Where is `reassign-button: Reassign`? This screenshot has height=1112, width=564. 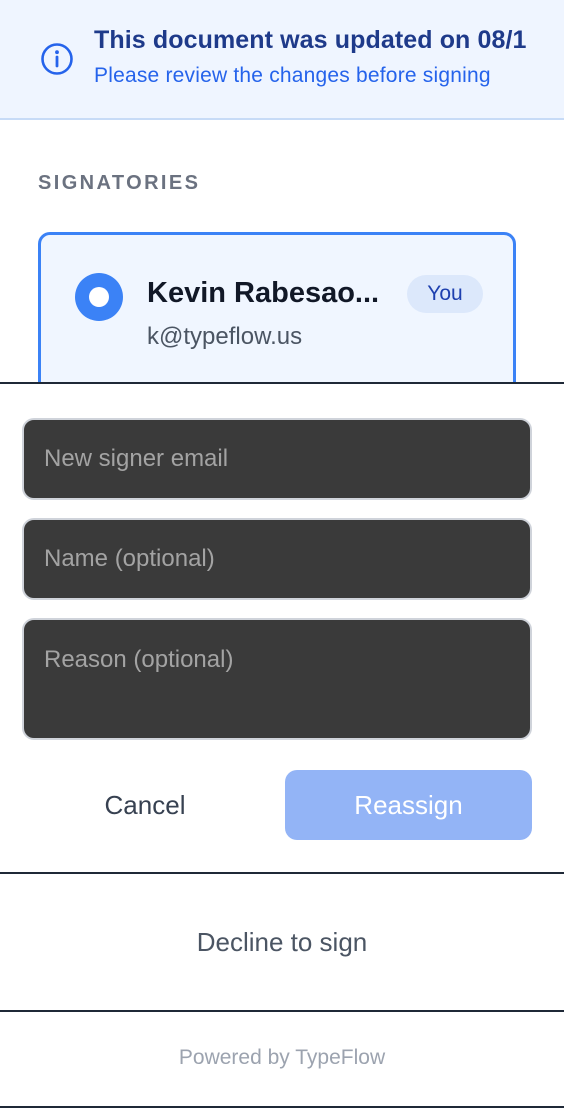
reassign-button: Reassign is located at coordinates (408, 805).